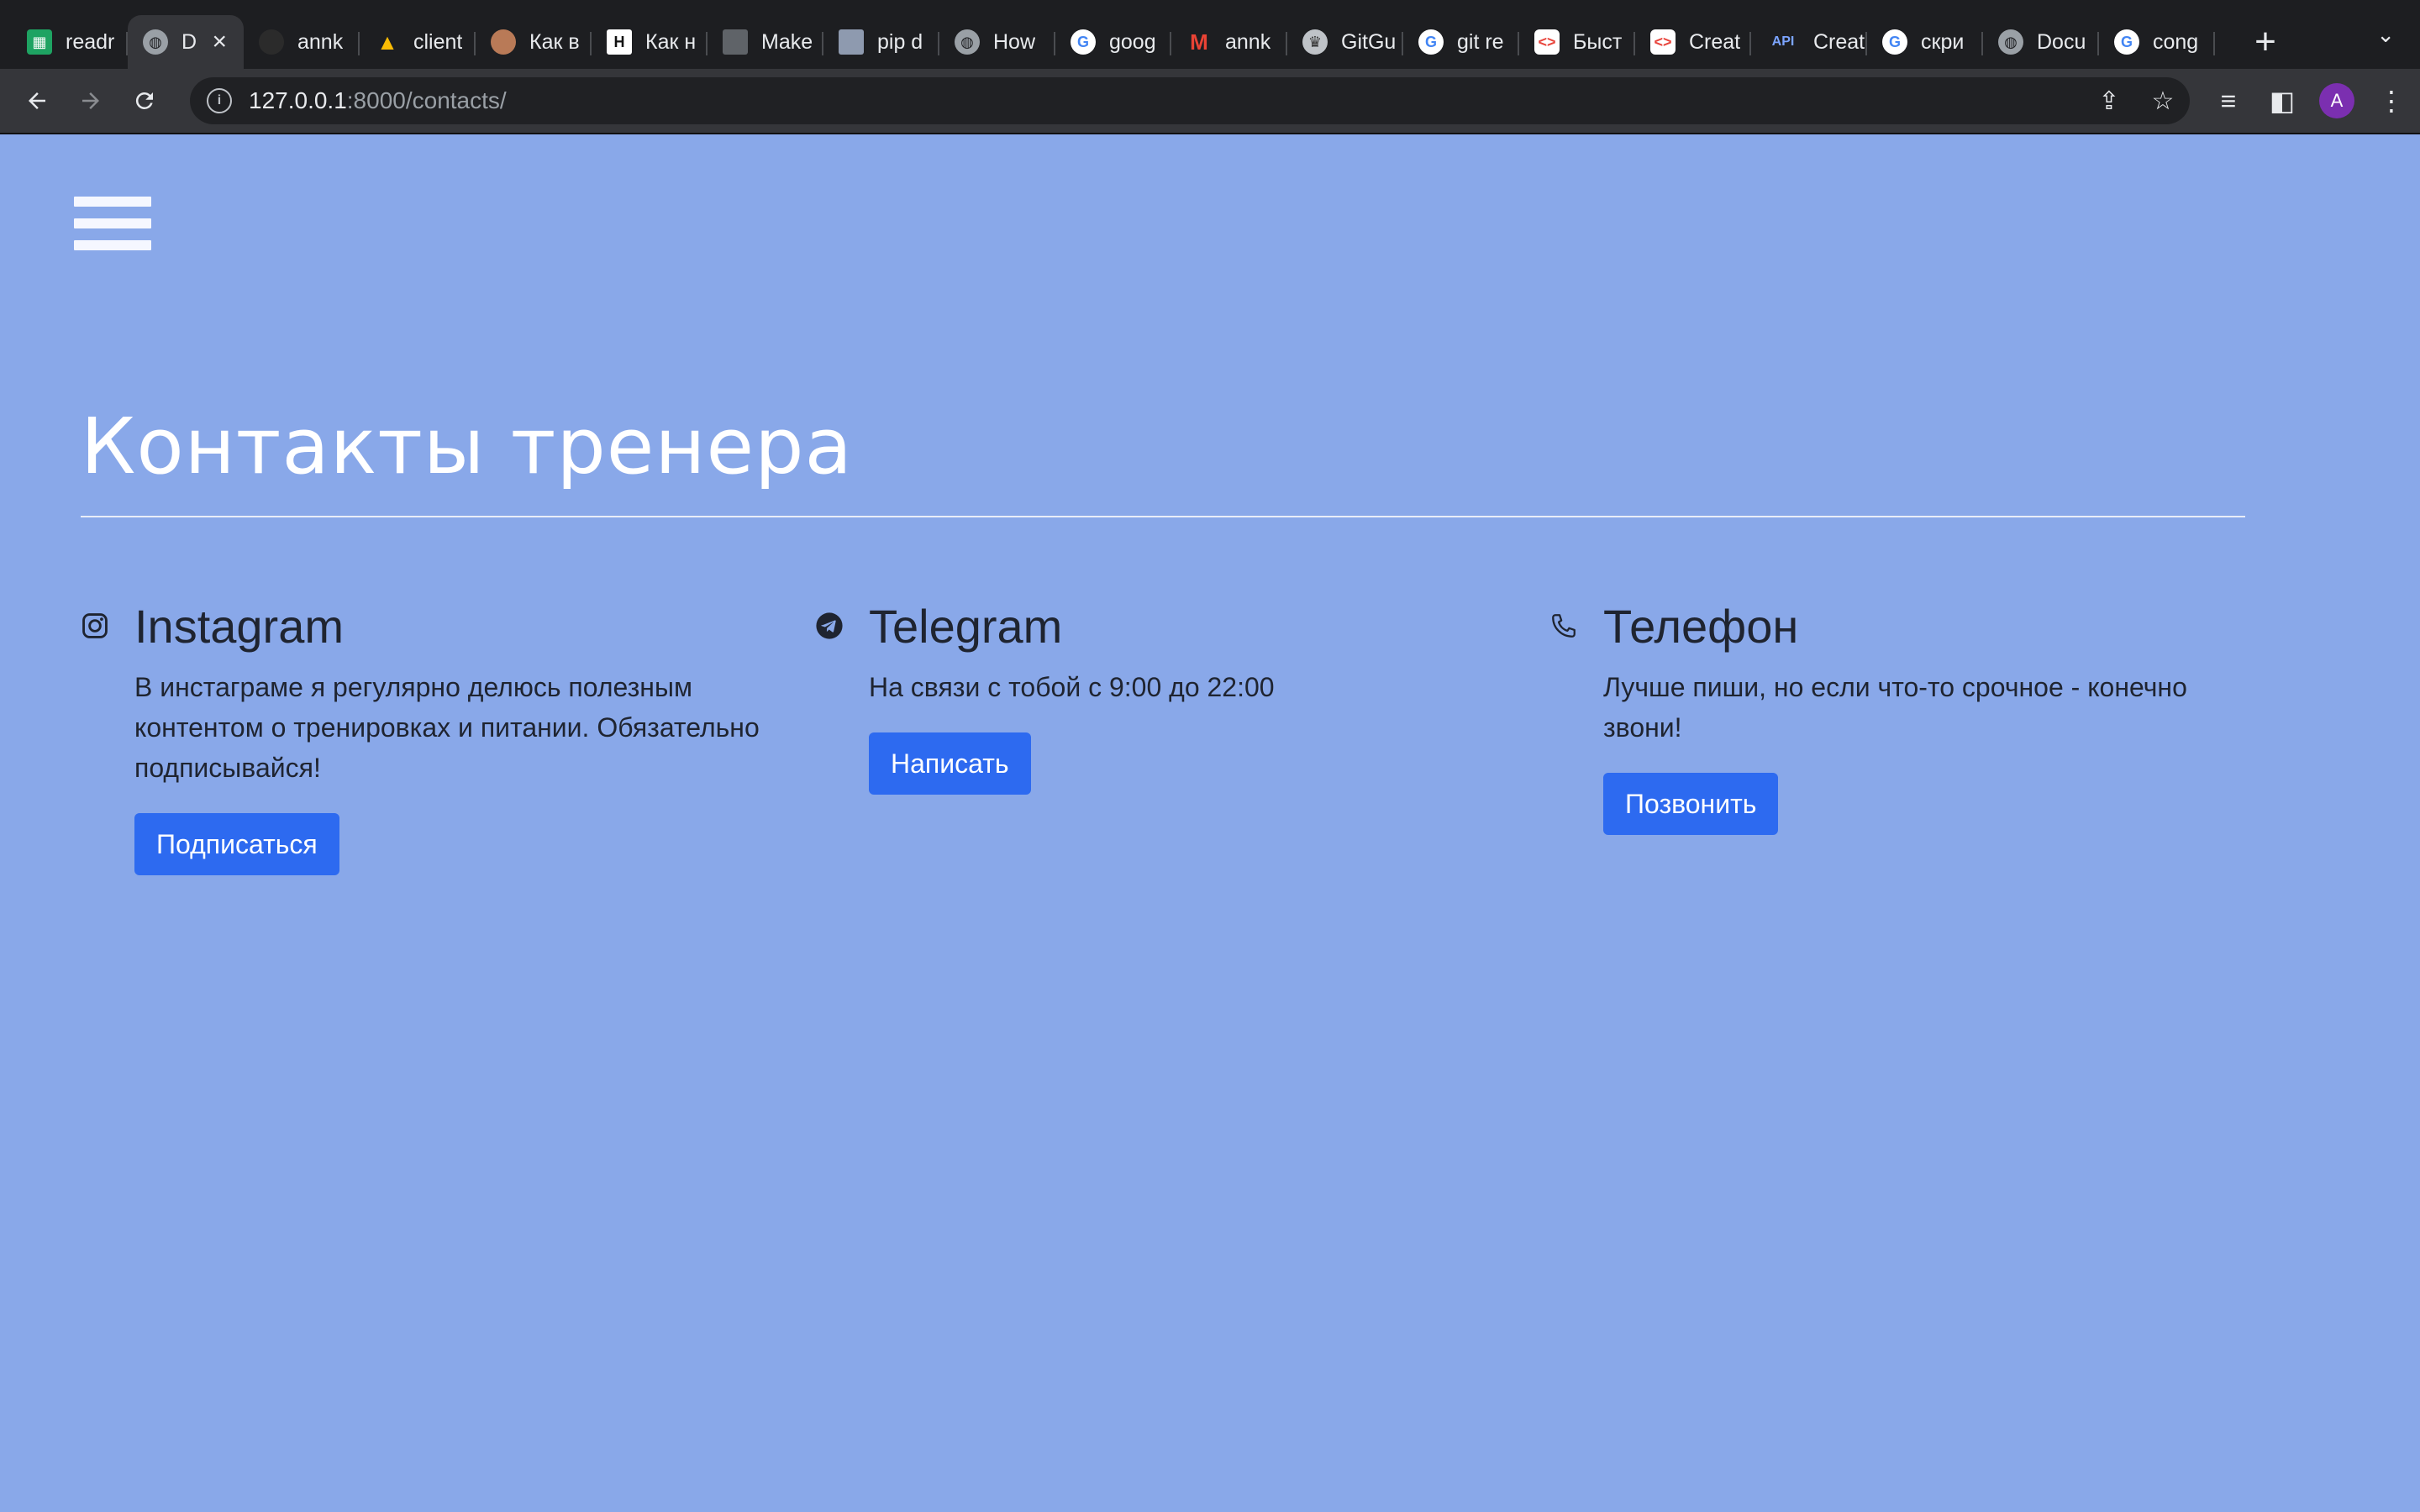 The width and height of the screenshot is (2420, 1512). Describe the element at coordinates (90, 41) in the screenshot. I see `tab-label: readr` at that location.